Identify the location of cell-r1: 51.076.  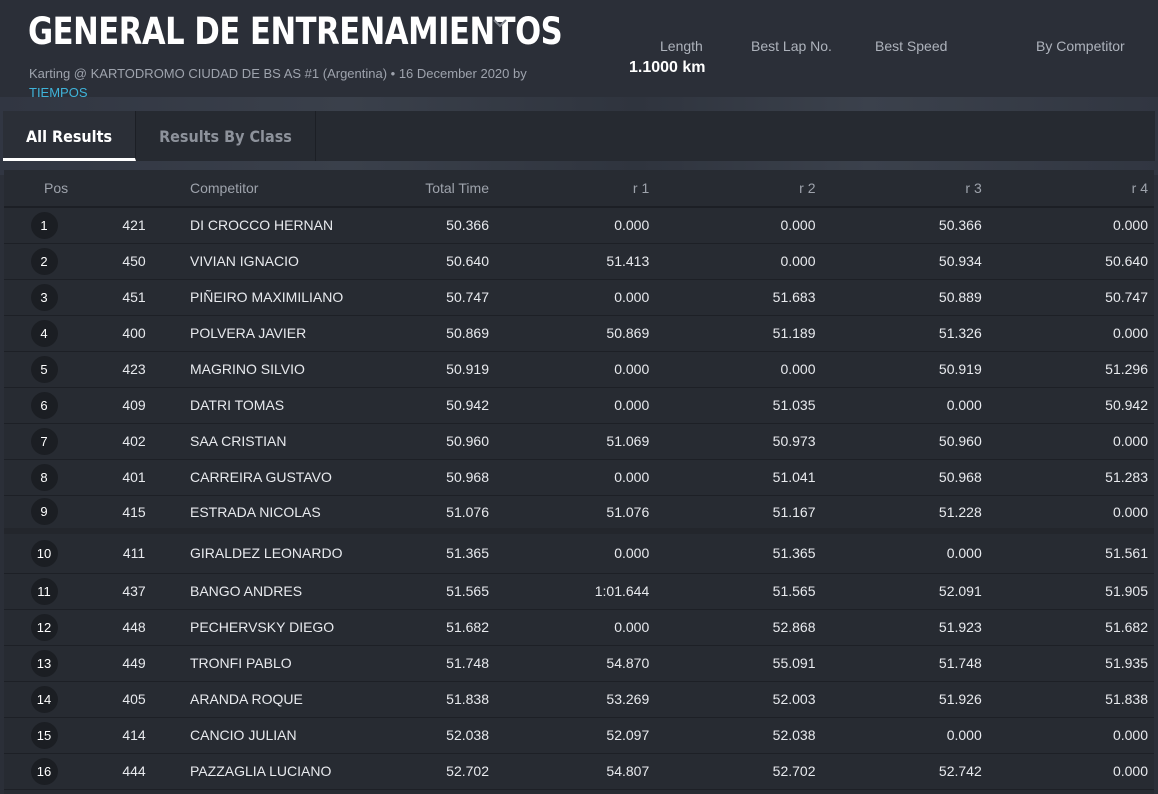
(572, 513).